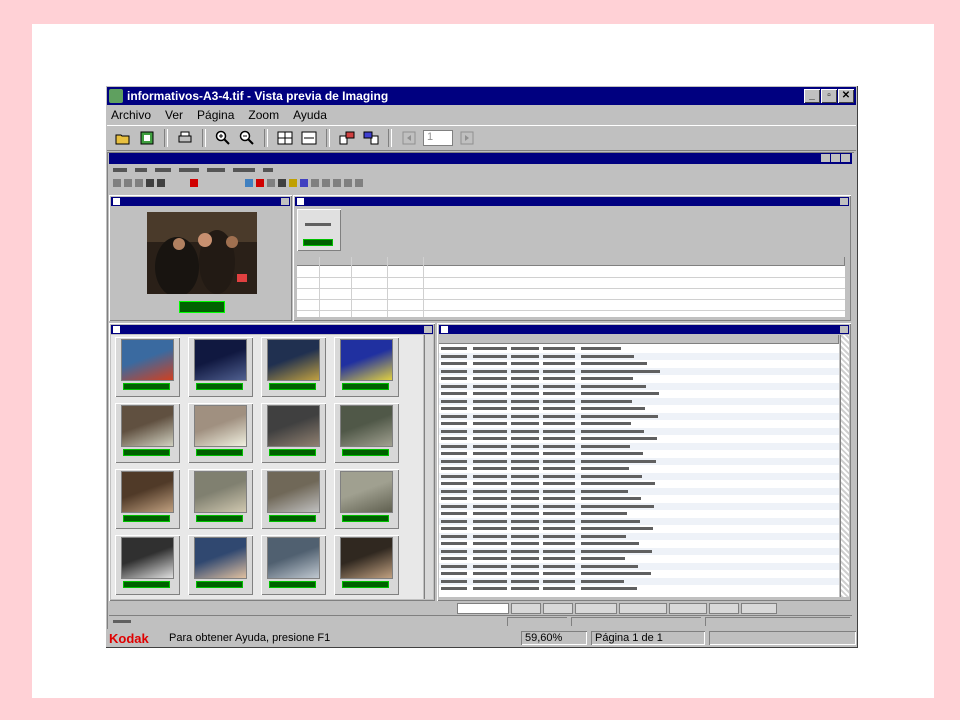 Image resolution: width=960 pixels, height=720 pixels. I want to click on toolbar: 1, so click(481, 138).